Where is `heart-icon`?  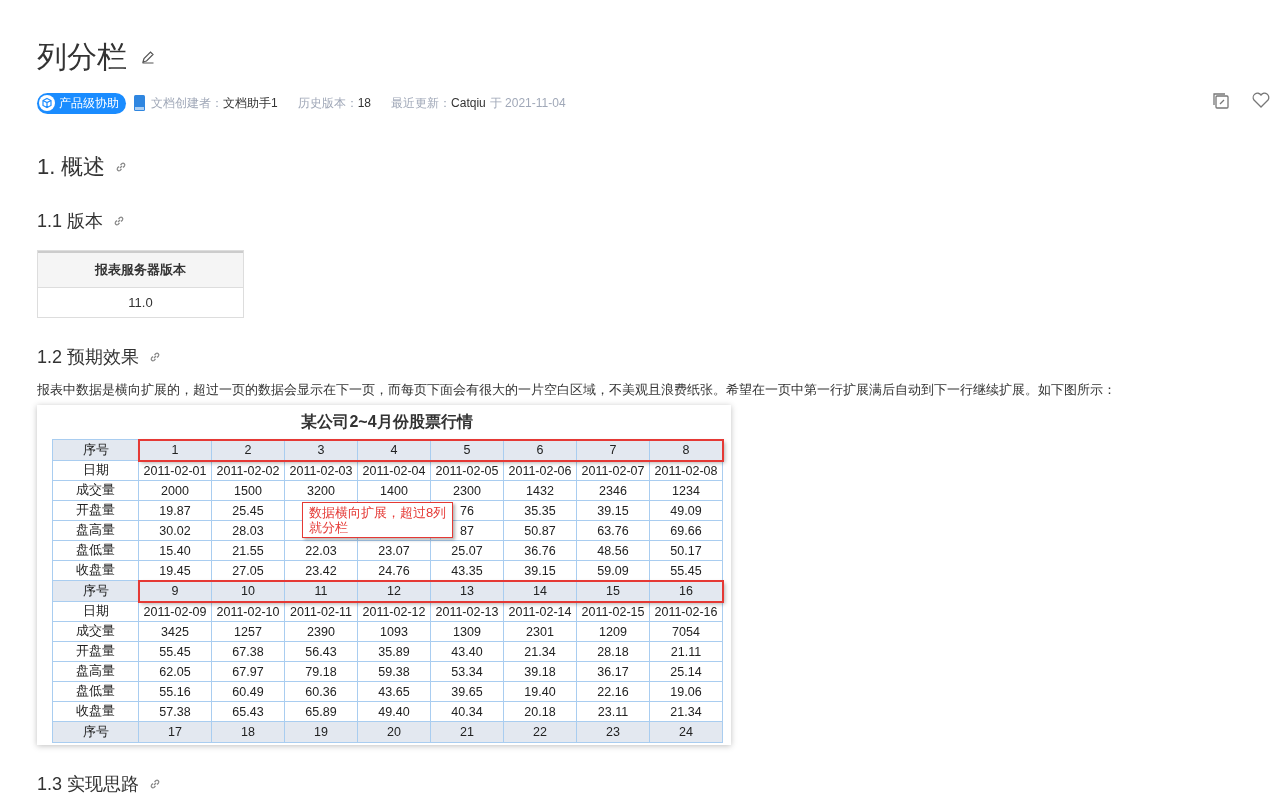 heart-icon is located at coordinates (1261, 100).